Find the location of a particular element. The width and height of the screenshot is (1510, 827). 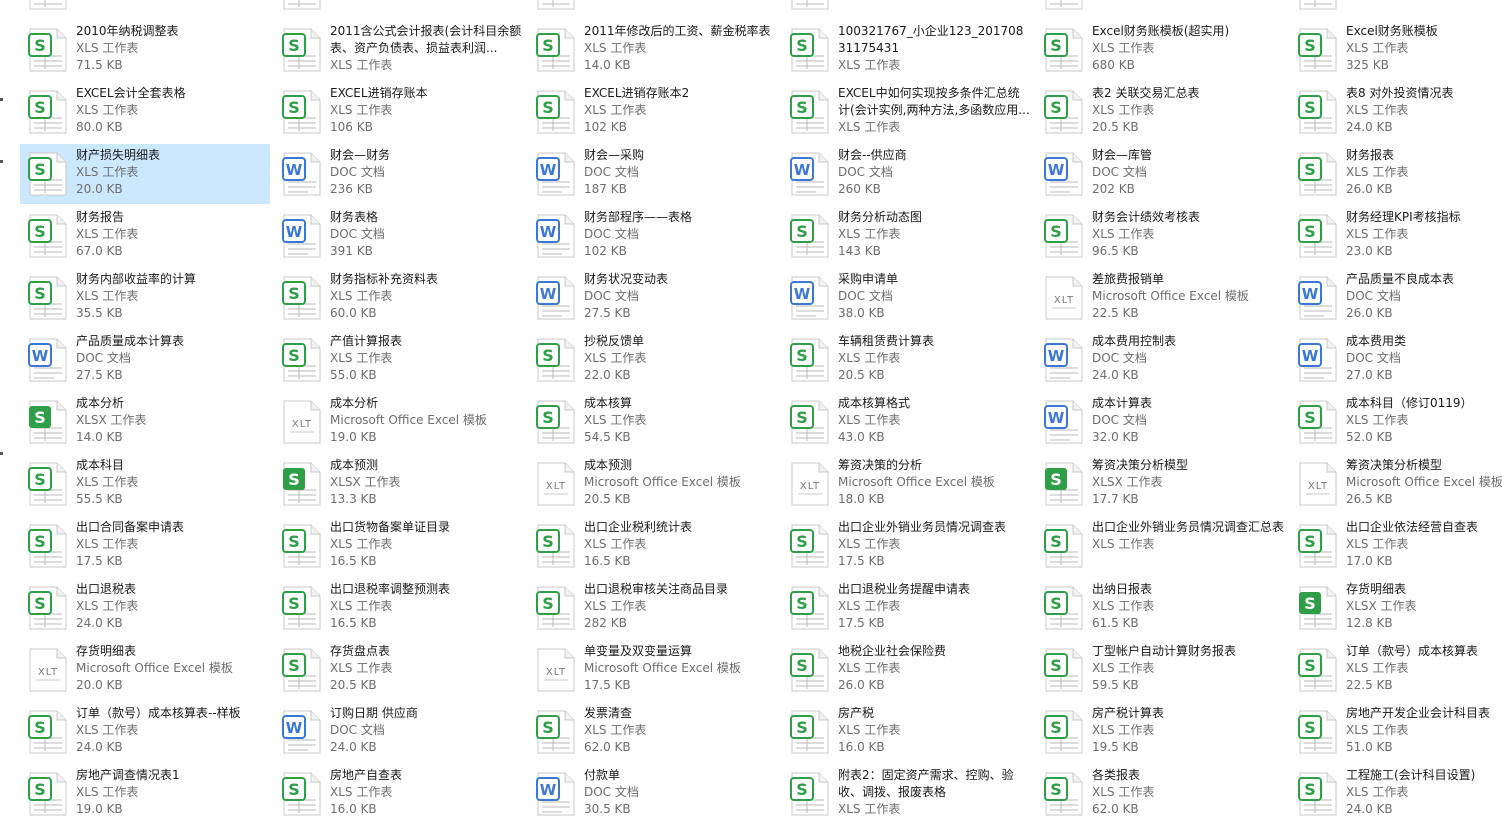

file-item: S 出口退税审核关注商品目录 XLS 工作表 282 KB is located at coordinates (653, 608).